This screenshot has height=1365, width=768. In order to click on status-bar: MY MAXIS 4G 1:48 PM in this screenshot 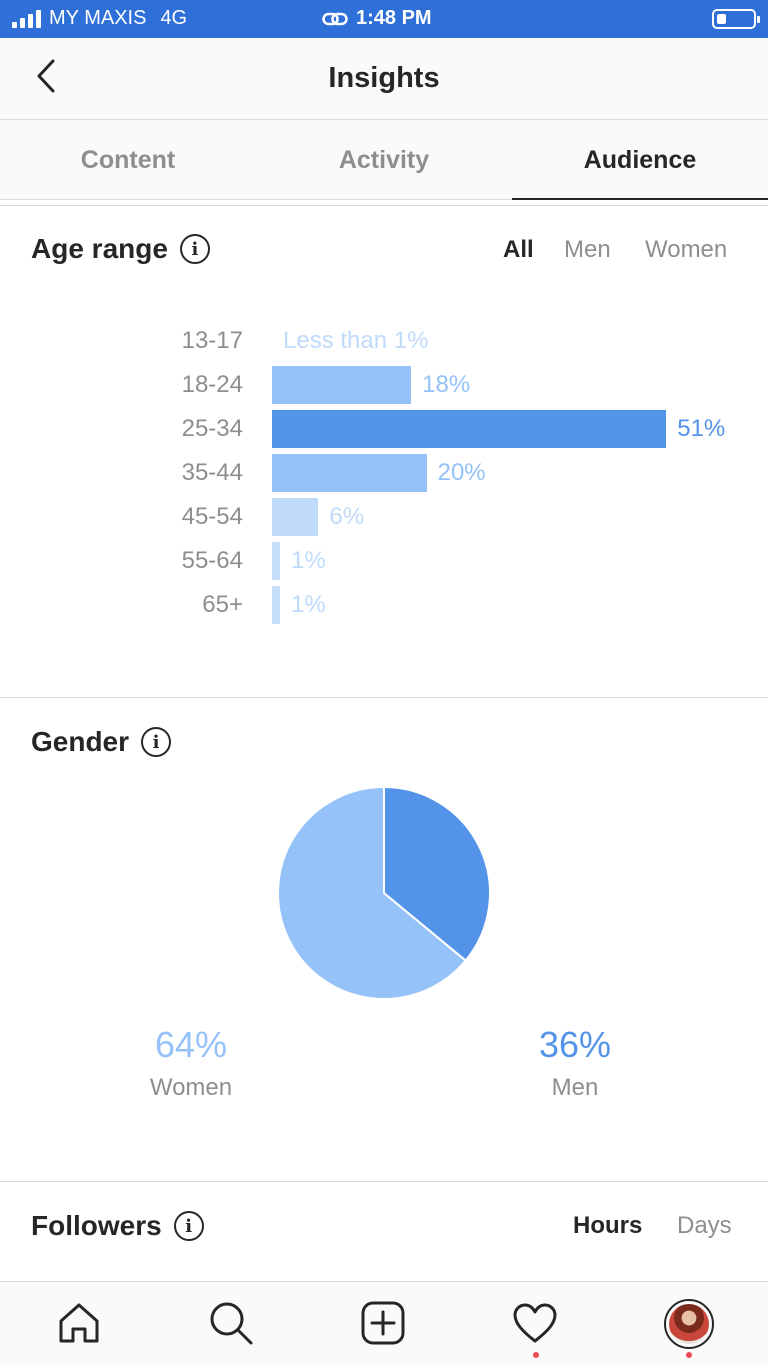, I will do `click(384, 19)`.